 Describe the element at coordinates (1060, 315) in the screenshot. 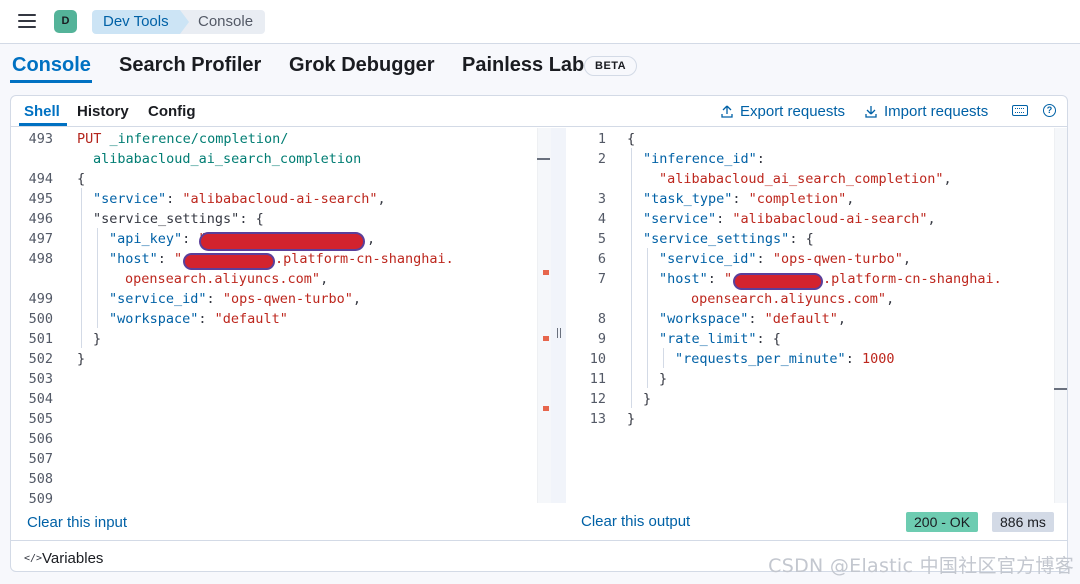

I see `response-editor-scrollbar` at that location.